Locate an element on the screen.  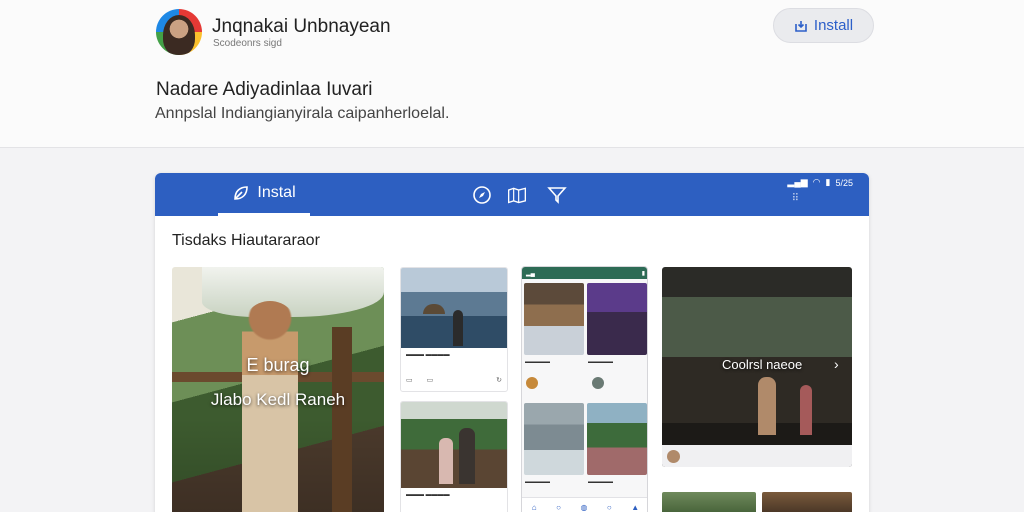
photo-card-village: ▬▬▬ ▬▬▬▬ is located at coordinates (454, 456).